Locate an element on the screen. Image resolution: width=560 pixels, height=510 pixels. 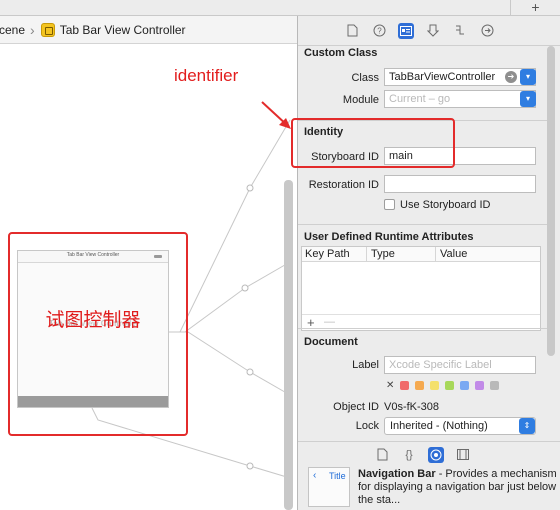
library-item-name: Navigation Bar is located at coordinates (397, 474).